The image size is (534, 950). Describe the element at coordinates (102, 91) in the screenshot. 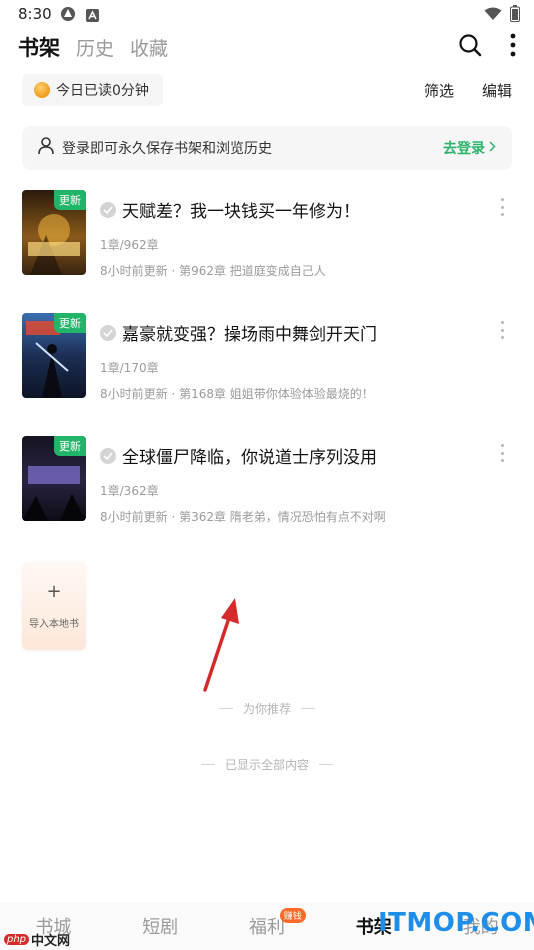

I see `today-reading-label: 今日已读0分钟` at that location.